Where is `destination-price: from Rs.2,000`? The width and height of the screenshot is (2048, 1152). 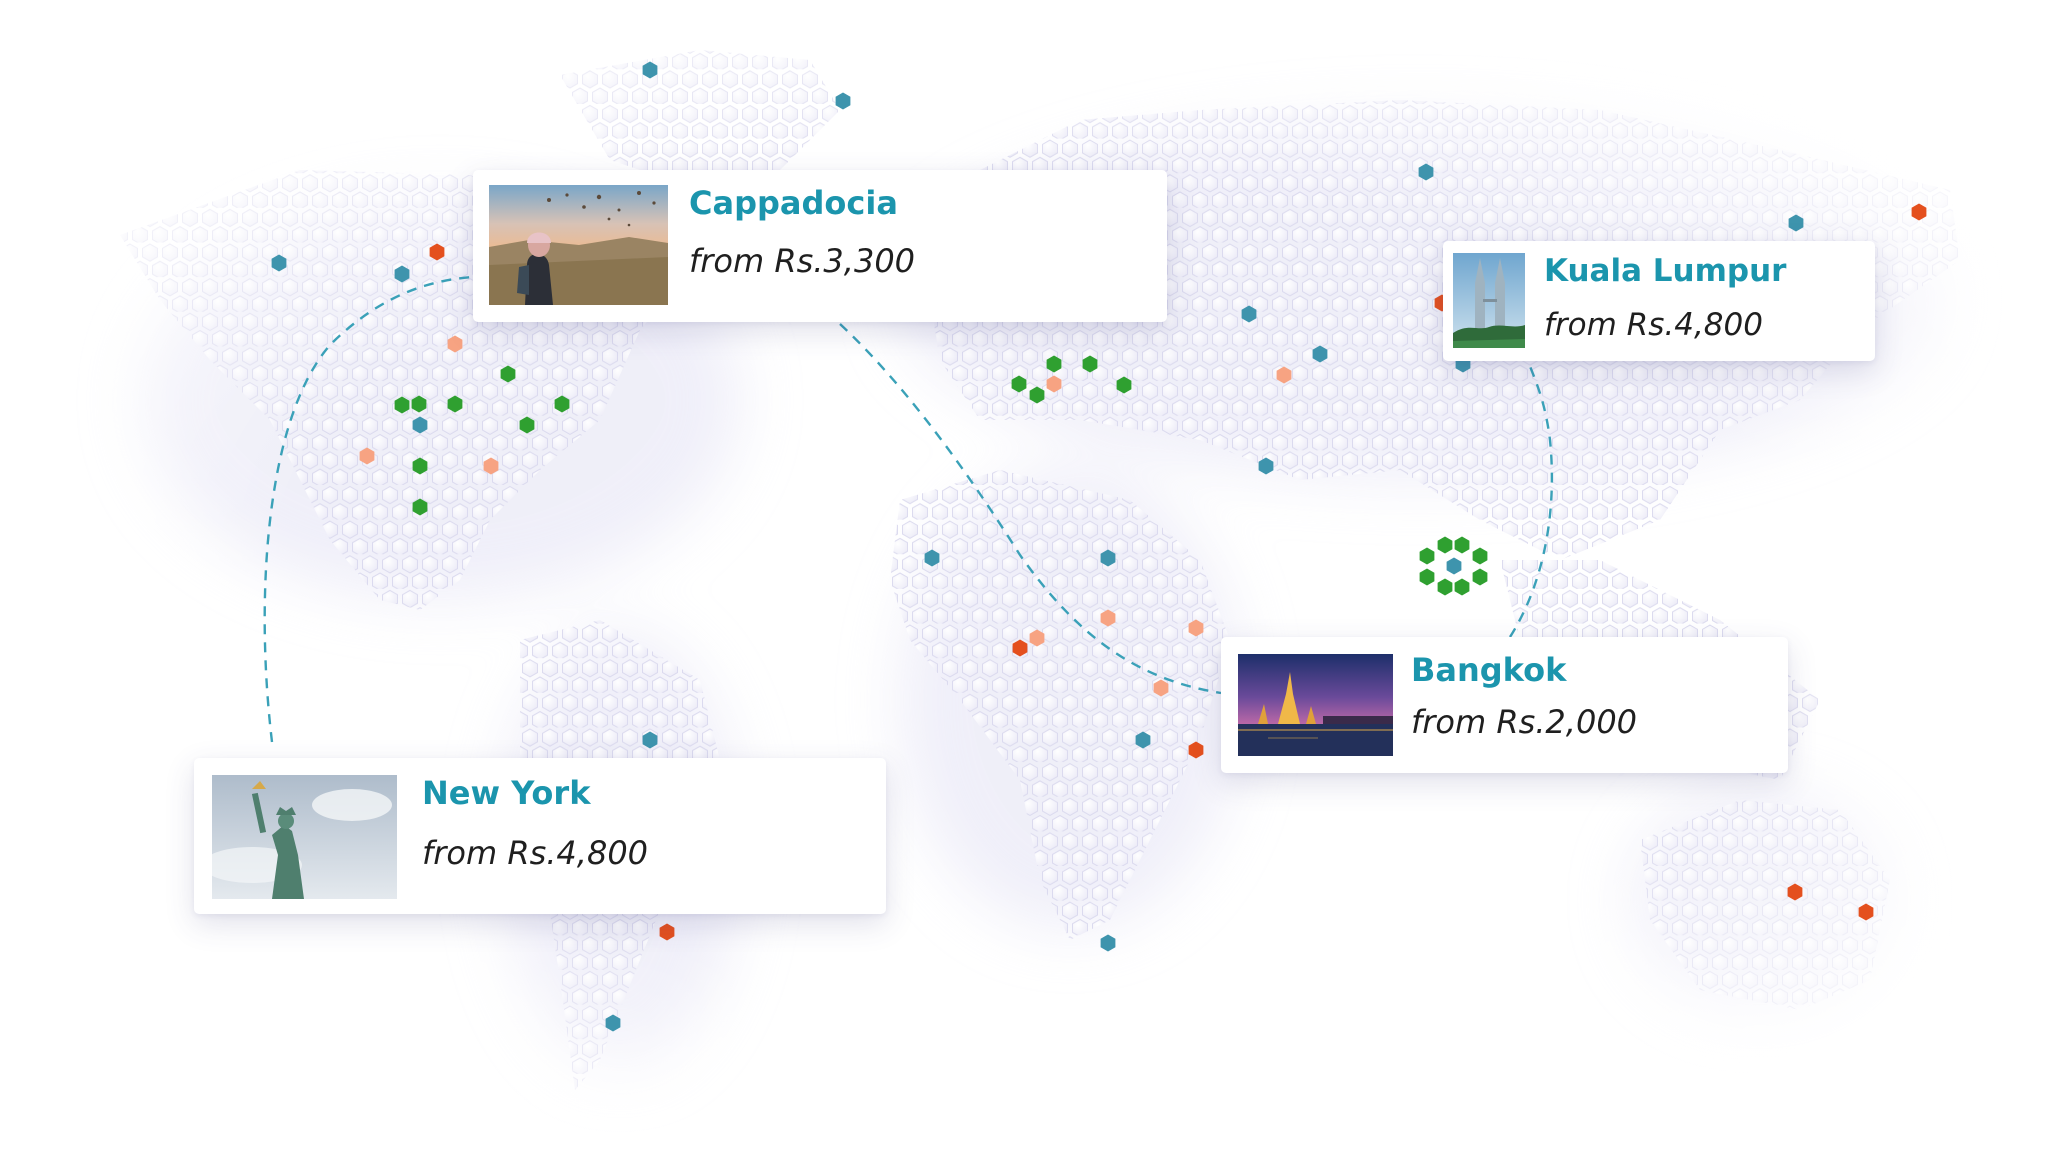
destination-price: from Rs.2,000 is located at coordinates (1524, 722).